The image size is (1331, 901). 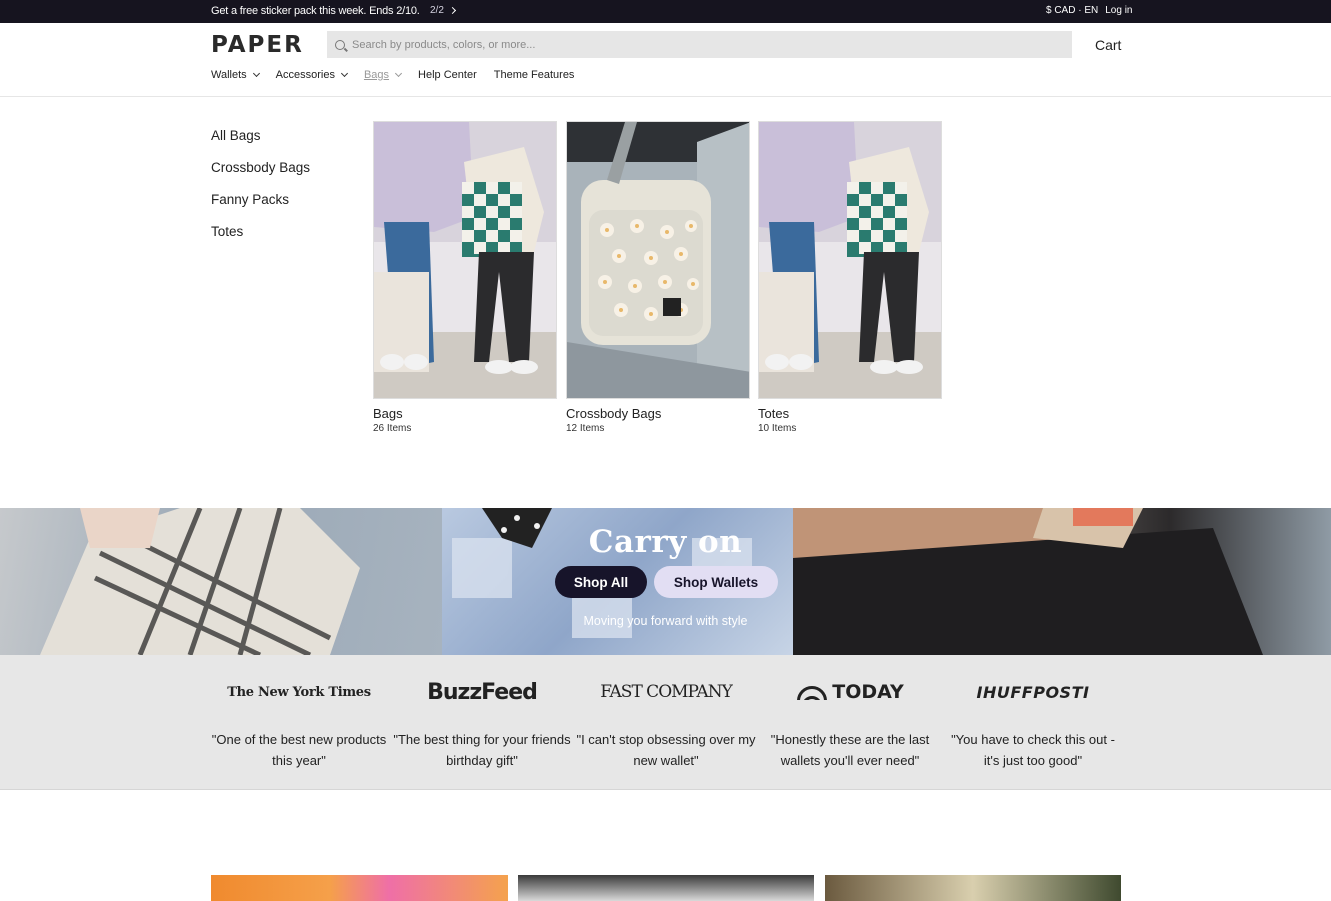 What do you see at coordinates (601, 582) in the screenshot?
I see `shop-all-button: Shop All` at bounding box center [601, 582].